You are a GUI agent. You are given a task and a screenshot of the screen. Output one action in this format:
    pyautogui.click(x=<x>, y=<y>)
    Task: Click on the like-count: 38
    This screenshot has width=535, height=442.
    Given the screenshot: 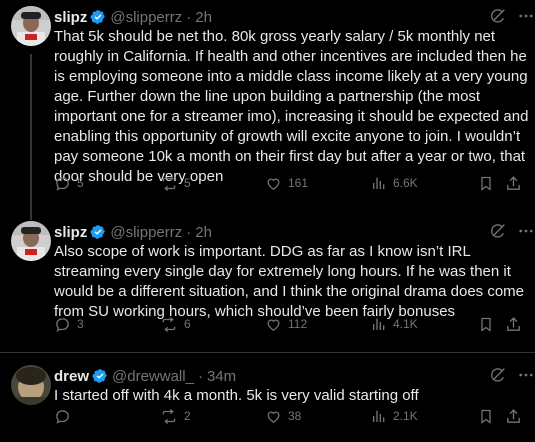 What is the action you would take?
    pyautogui.click(x=295, y=416)
    